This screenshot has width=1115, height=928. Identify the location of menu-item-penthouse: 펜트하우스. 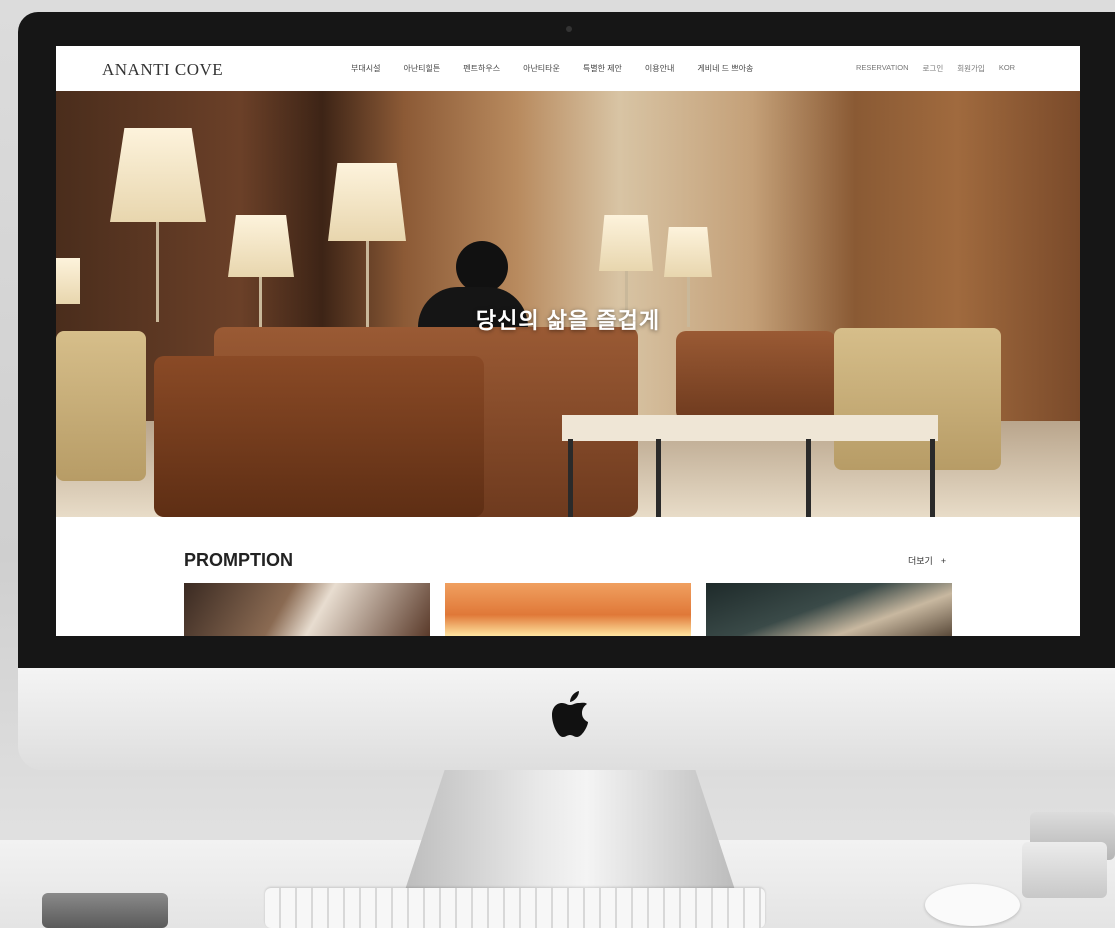
(481, 68).